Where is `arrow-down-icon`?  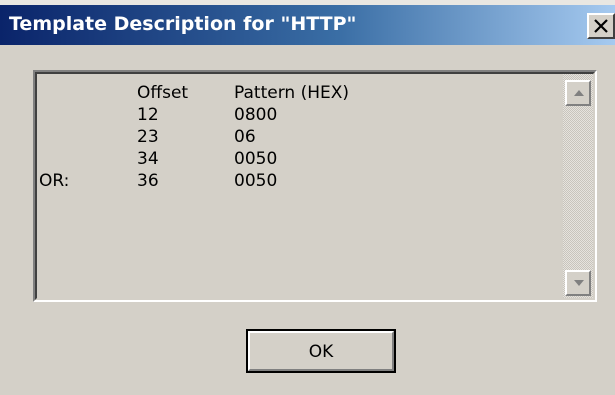 arrow-down-icon is located at coordinates (579, 283).